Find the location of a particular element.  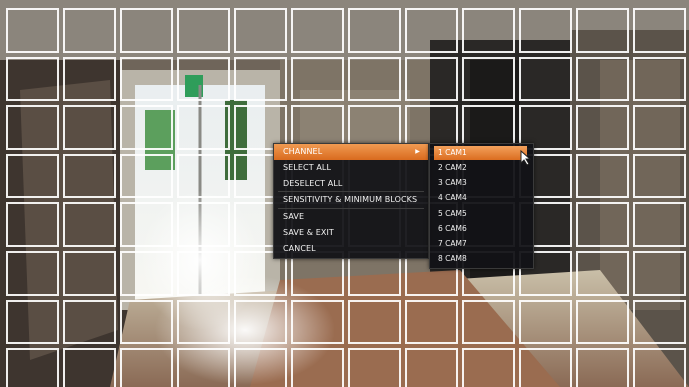

submenu-item-label: 8 CAM8 is located at coordinates (452, 259).